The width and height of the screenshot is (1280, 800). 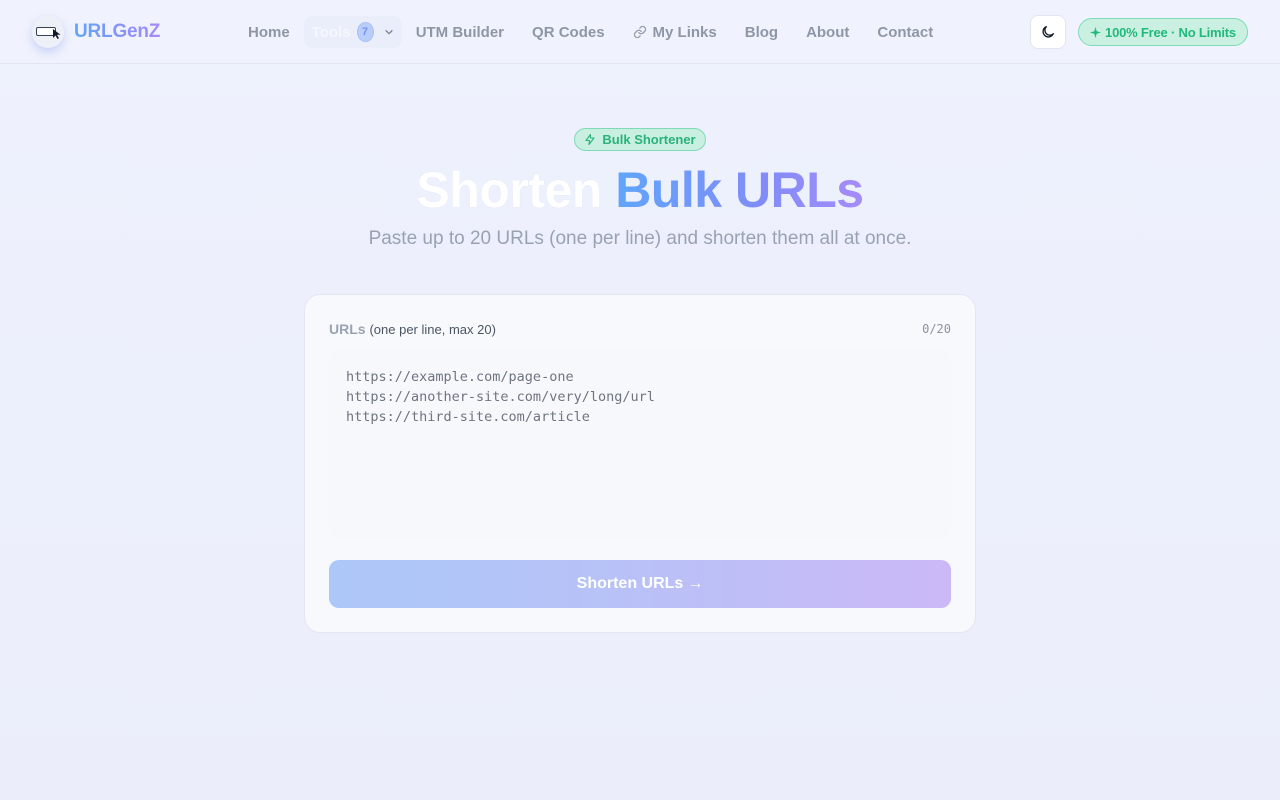 I want to click on logo-icon, so click(x=48, y=32).